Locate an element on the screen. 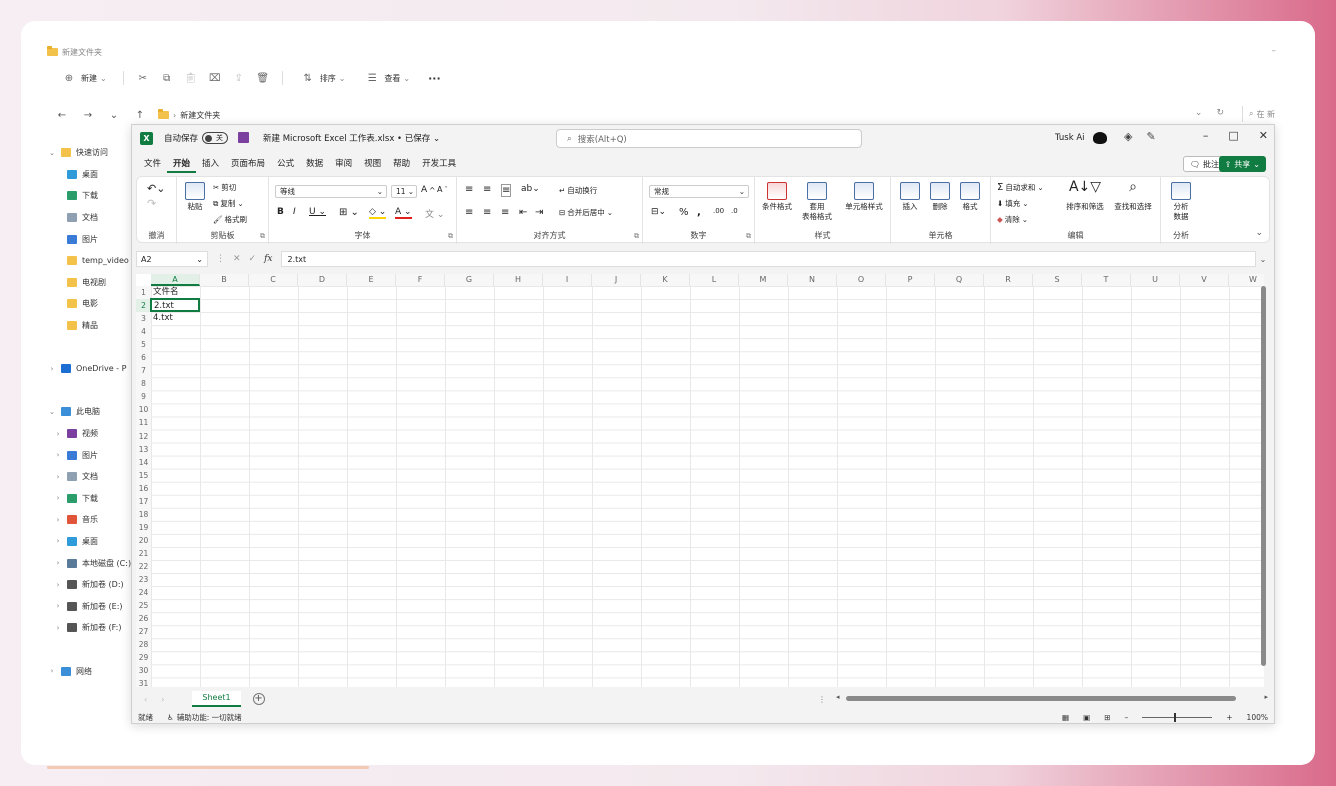 The width and height of the screenshot is (1336, 786). prev-sheet-icon: ‹ is located at coordinates (145, 699).